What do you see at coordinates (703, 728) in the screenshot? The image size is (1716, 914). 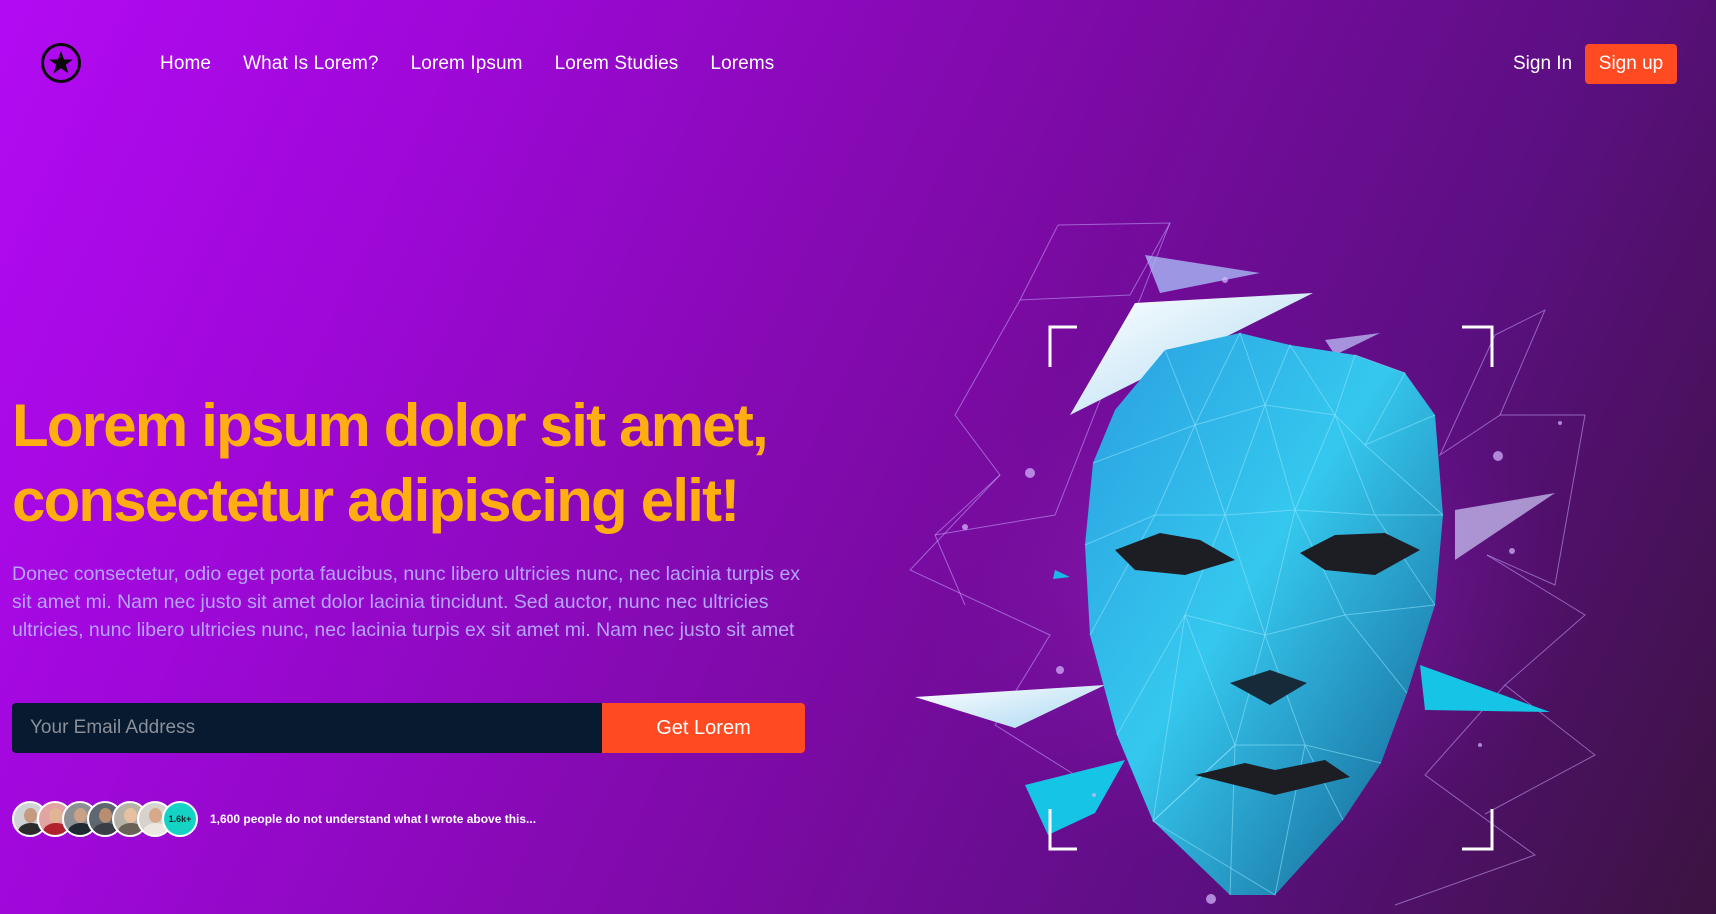 I see `get-lorem-button: Get Lorem` at bounding box center [703, 728].